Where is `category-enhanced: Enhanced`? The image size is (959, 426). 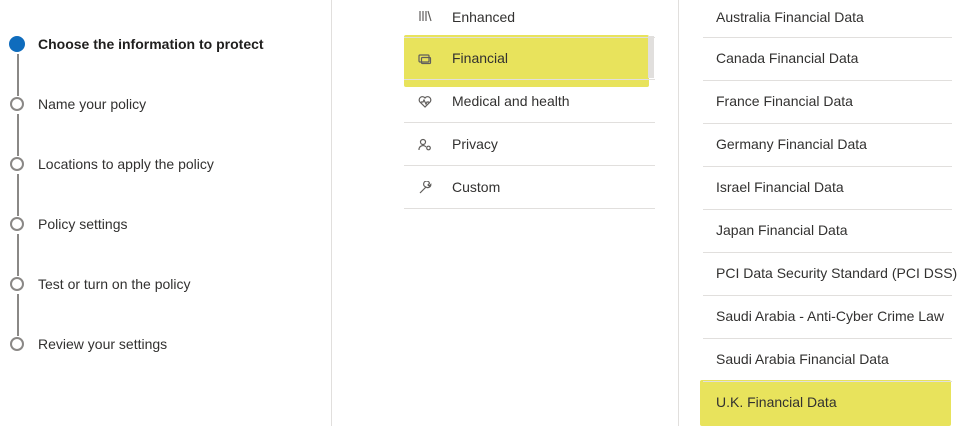
category-enhanced: Enhanced is located at coordinates (529, 19).